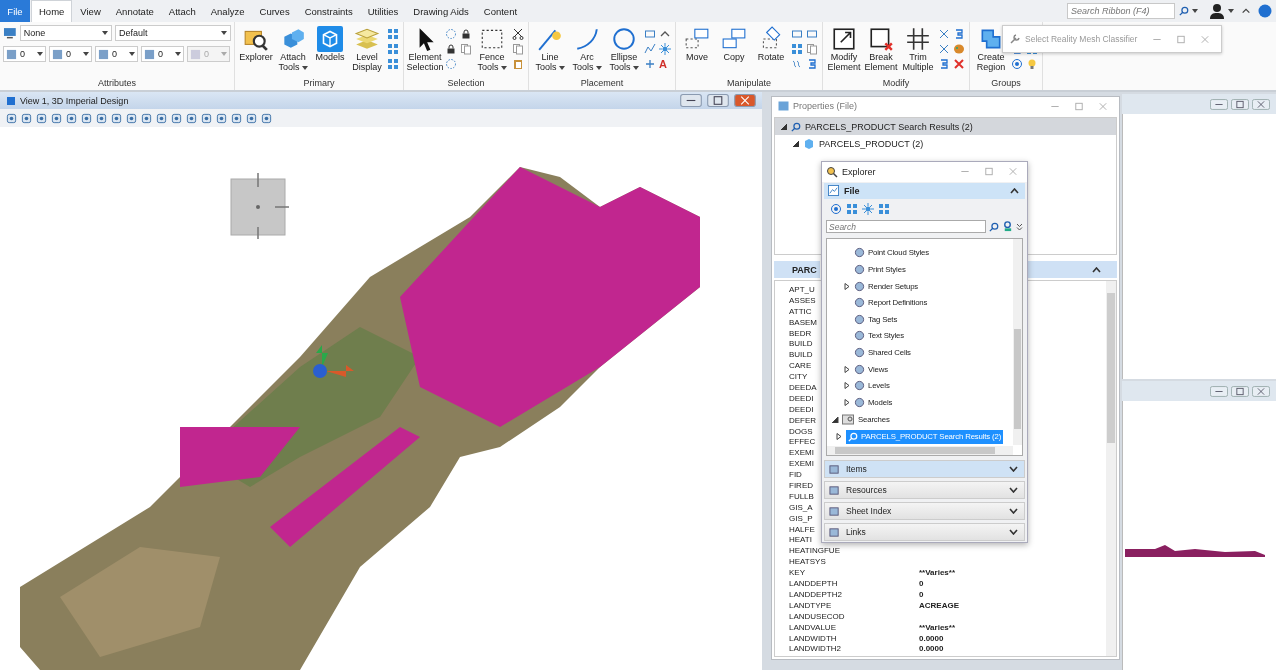 Image resolution: width=1276 pixels, height=670 pixels. Describe the element at coordinates (650, 49) in the screenshot. I see `polyline-icon` at that location.